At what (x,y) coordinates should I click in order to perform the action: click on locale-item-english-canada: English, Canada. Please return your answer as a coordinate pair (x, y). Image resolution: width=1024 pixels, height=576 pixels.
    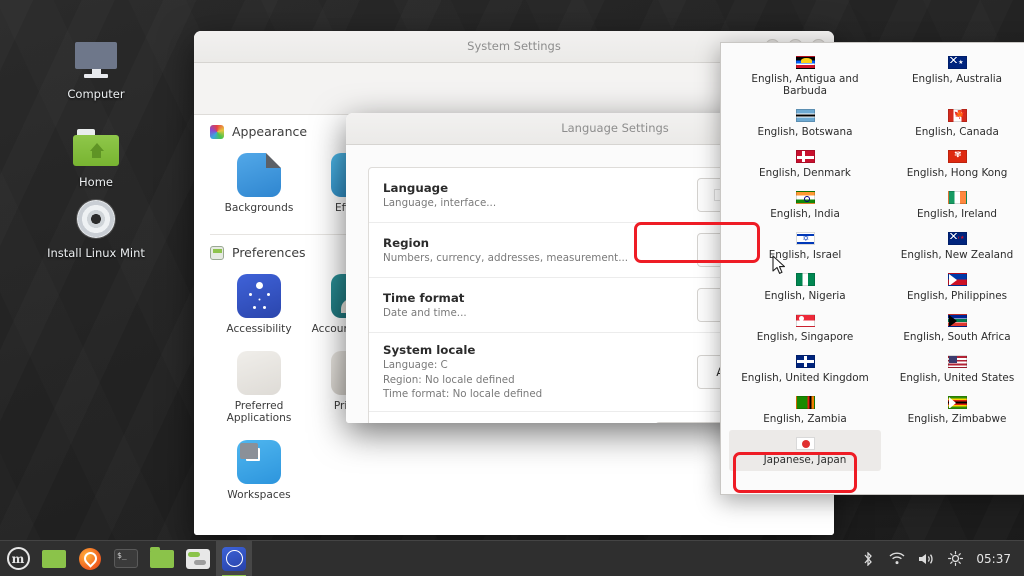
    Looking at the image, I should click on (952, 122).